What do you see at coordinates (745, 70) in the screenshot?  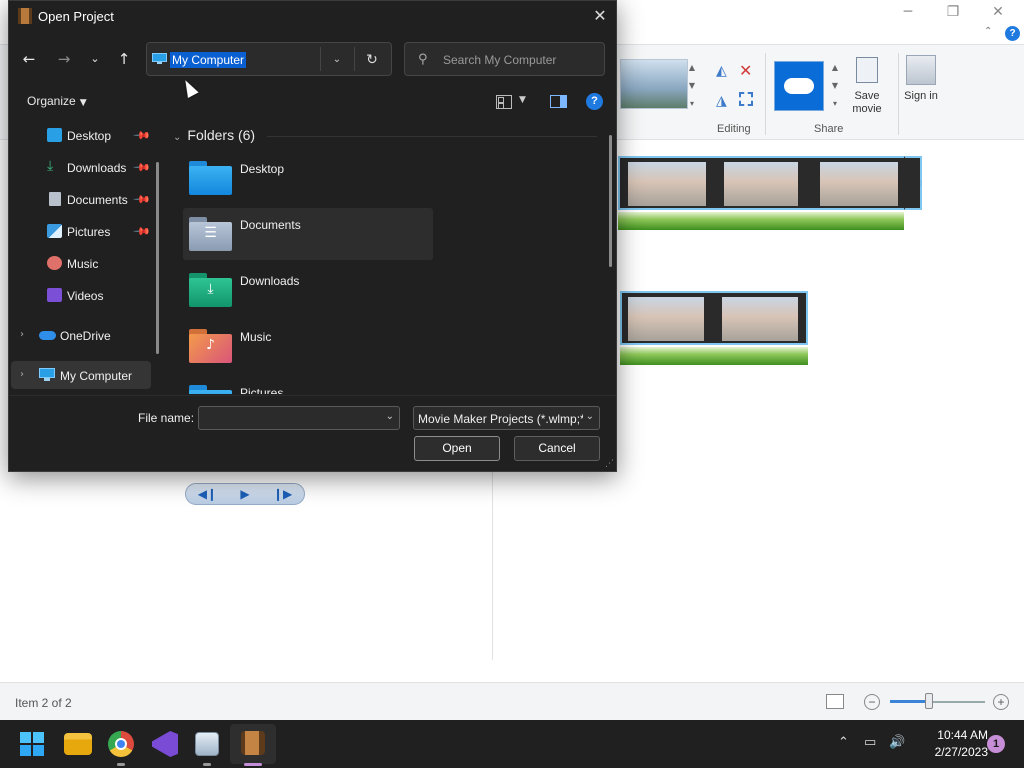 I see `remove-icon: ✕` at bounding box center [745, 70].